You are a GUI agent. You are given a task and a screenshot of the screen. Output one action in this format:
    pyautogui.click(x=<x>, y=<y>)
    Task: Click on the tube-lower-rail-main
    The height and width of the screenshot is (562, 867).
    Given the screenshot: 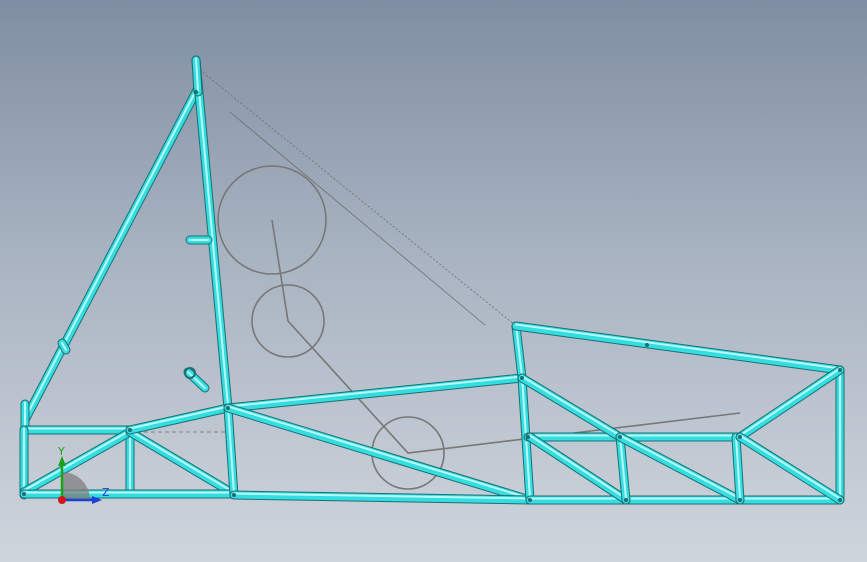 What is the action you would take?
    pyautogui.click(x=382, y=497)
    